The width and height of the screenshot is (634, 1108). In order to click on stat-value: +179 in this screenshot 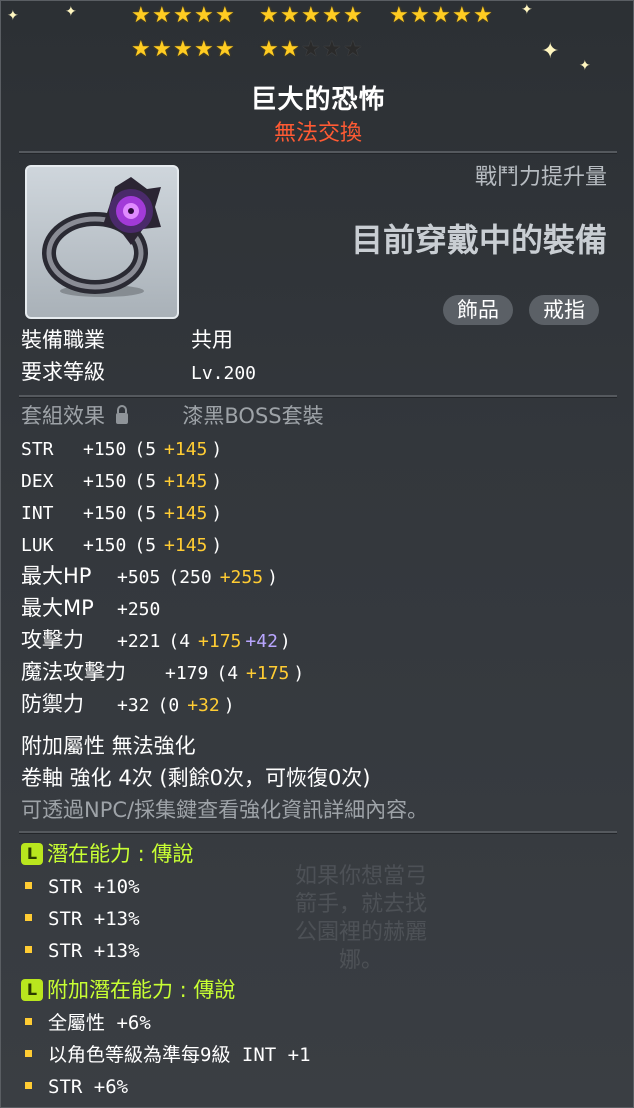, I will do `click(187, 673)`.